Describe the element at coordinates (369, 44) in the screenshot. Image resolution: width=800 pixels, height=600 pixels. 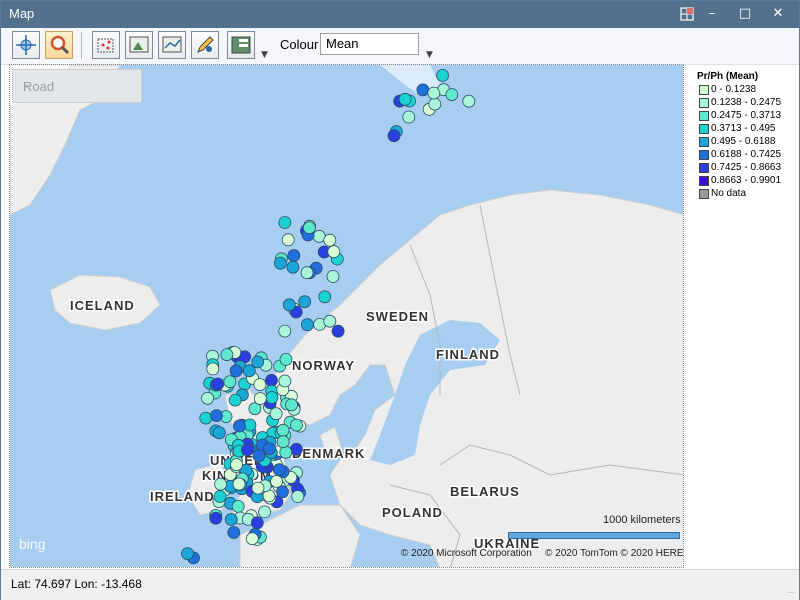
I see `colour-dropdown: Mean ⌄` at that location.